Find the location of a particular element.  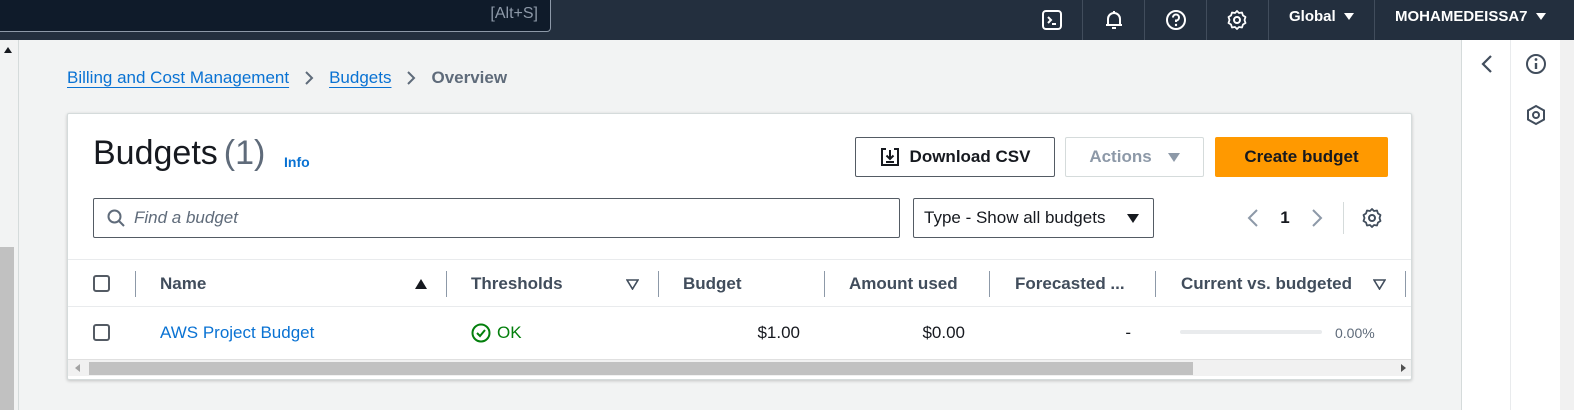

search-shortcut-hint: [Alt+S] is located at coordinates (514, 13).